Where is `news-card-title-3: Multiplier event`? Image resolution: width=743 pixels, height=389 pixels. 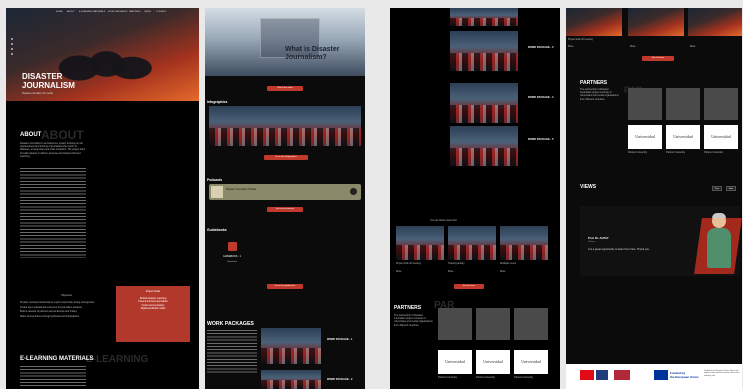 news-card-title-3: Multiplier event is located at coordinates (508, 263).